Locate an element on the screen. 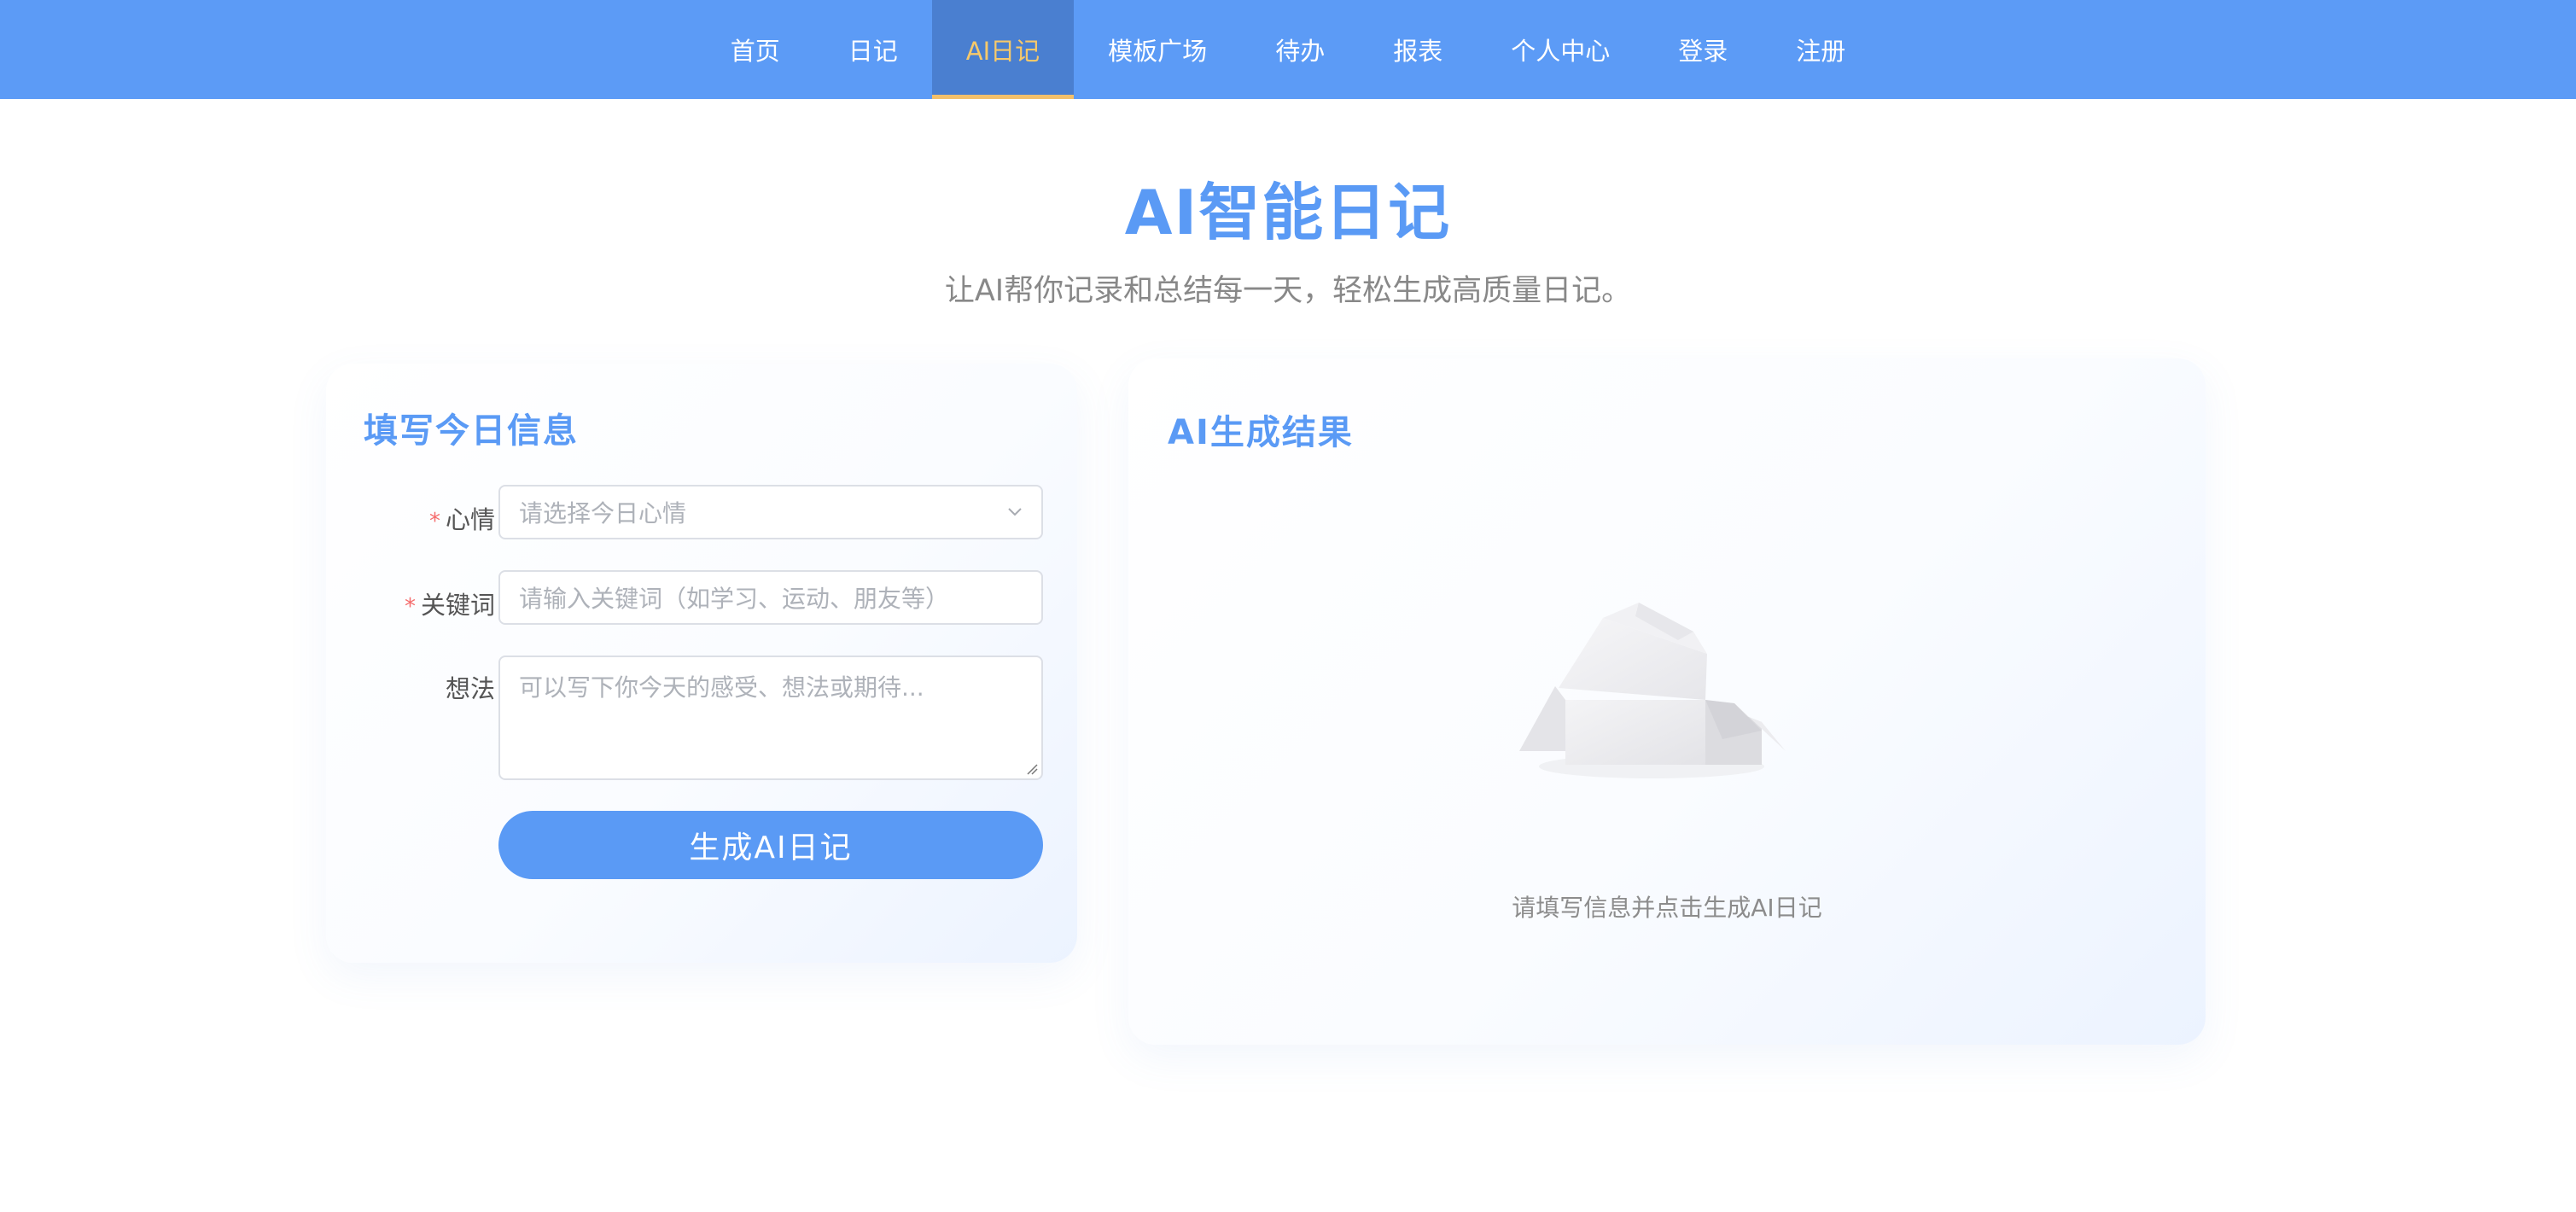 Image resolution: width=2576 pixels, height=1212 pixels. empty-box-icon is located at coordinates (1652, 691).